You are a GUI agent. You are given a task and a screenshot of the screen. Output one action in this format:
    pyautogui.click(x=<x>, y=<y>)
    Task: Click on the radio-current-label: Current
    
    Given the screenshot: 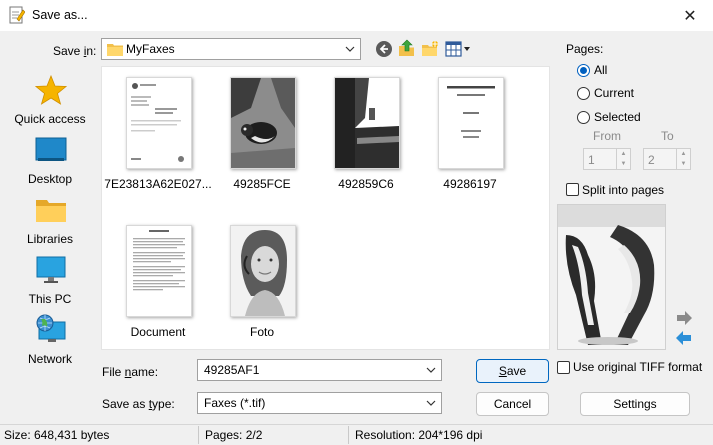 What is the action you would take?
    pyautogui.click(x=614, y=93)
    